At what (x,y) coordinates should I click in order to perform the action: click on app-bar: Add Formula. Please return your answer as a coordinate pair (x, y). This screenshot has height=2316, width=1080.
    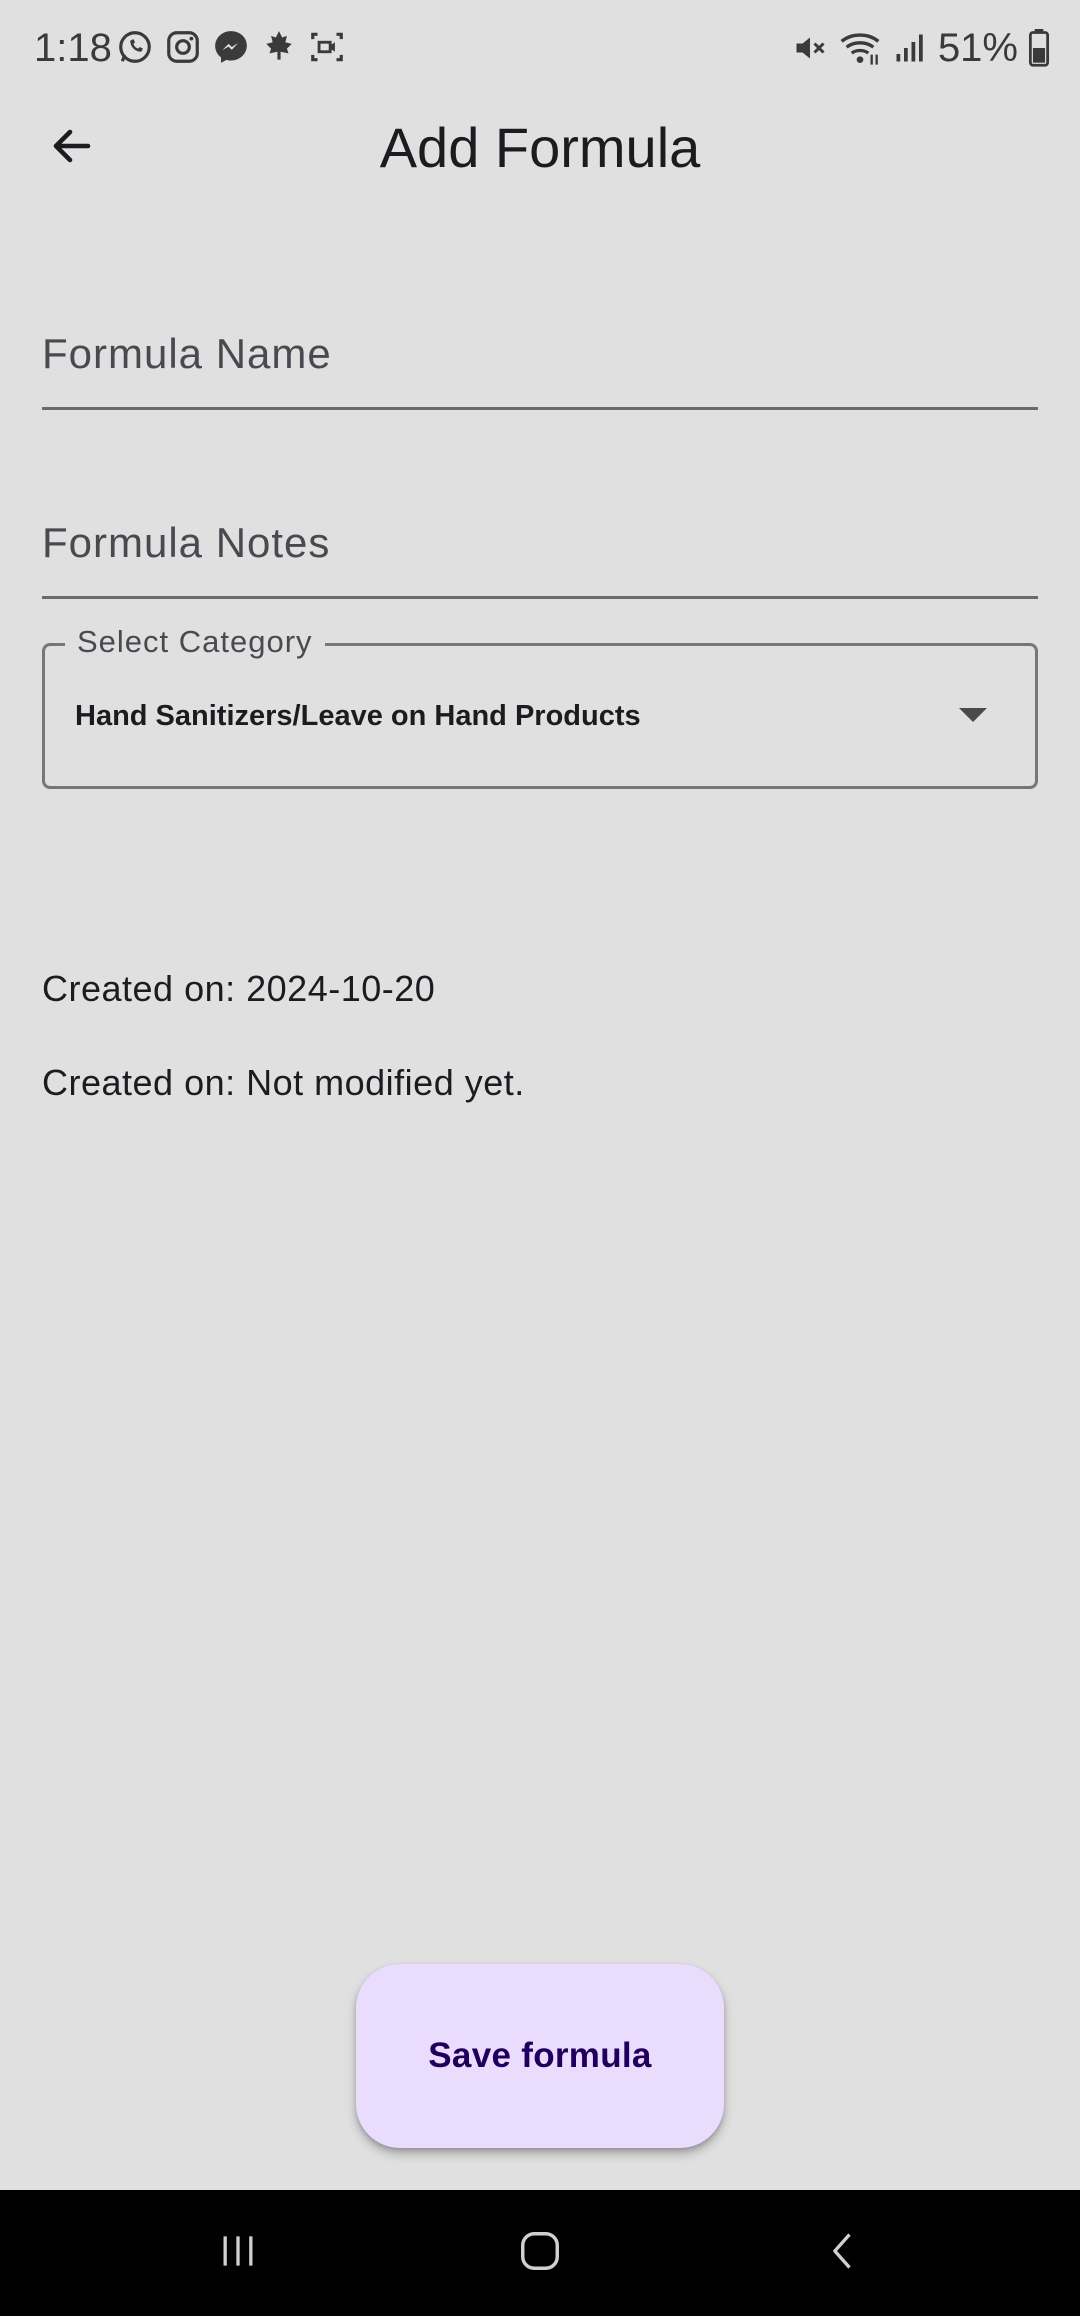
    Looking at the image, I should click on (540, 148).